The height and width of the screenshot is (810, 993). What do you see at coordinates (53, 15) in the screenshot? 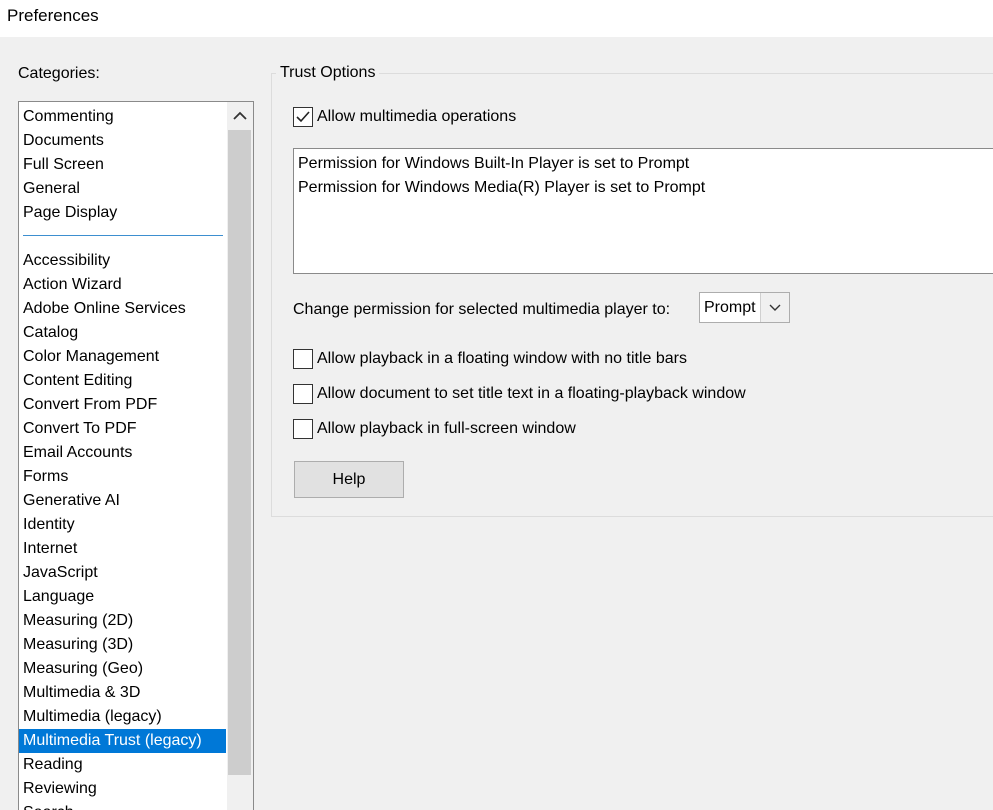
I see `window-title: Preferences` at bounding box center [53, 15].